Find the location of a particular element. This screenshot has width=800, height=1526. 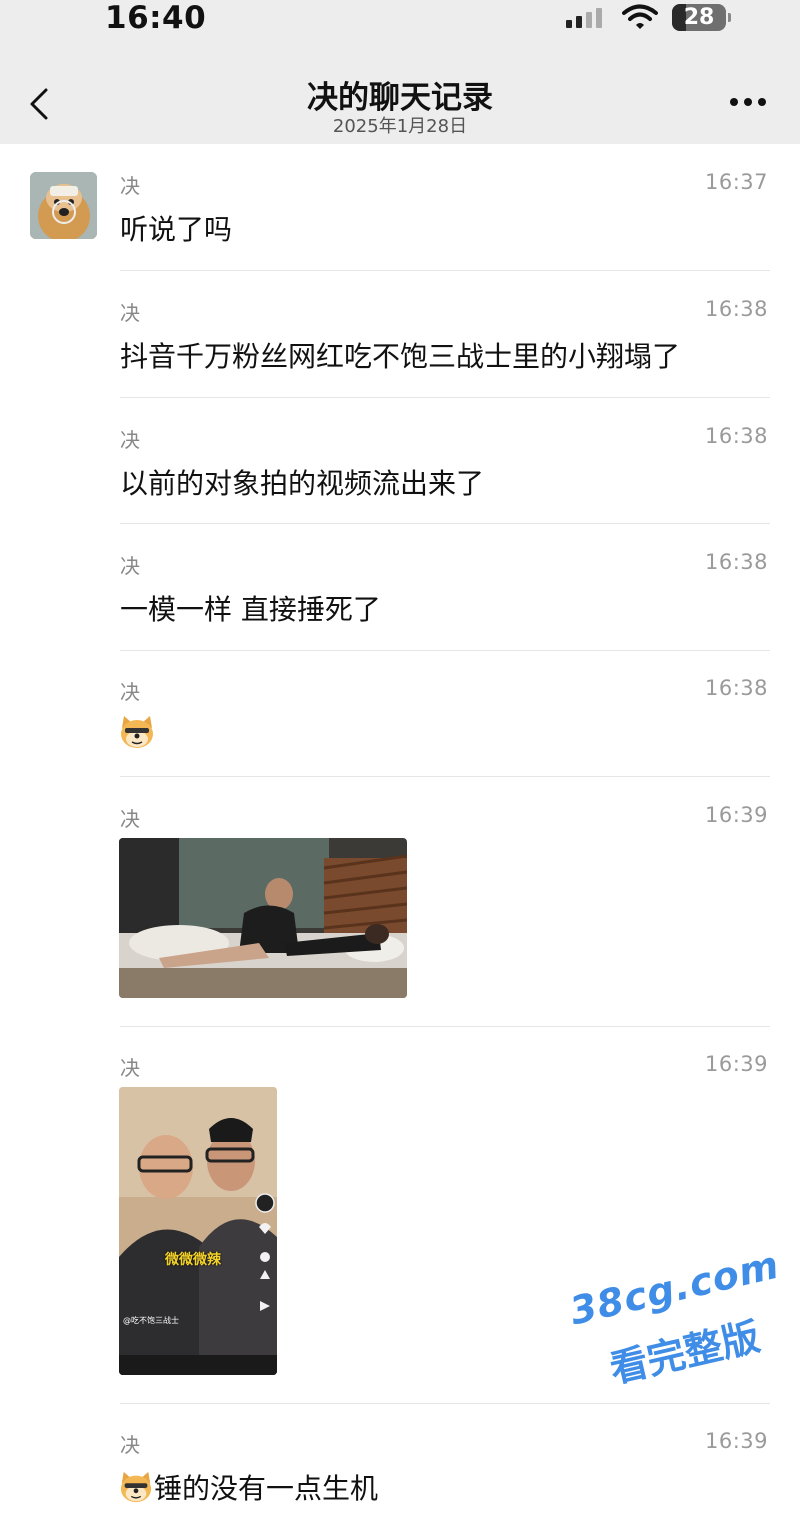

message-text: 以前的对象拍的视频流出来了 is located at coordinates (302, 482).